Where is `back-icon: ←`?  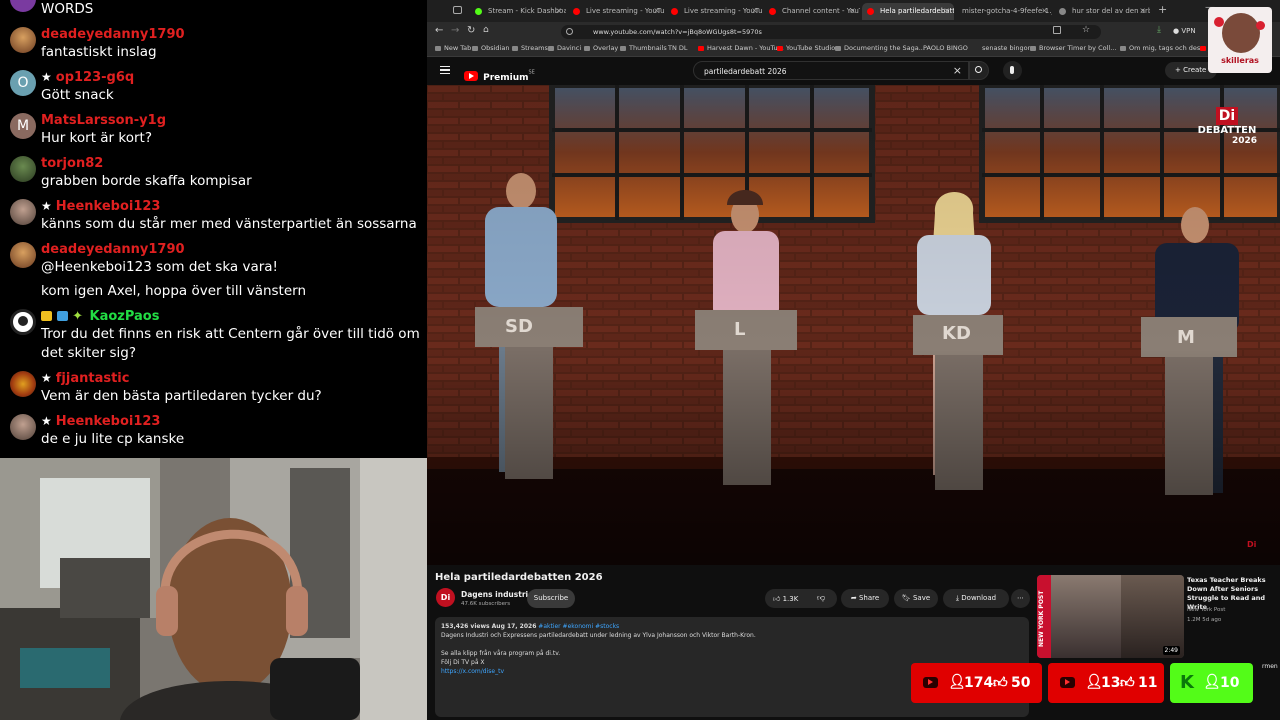
back-icon: ← is located at coordinates (439, 30).